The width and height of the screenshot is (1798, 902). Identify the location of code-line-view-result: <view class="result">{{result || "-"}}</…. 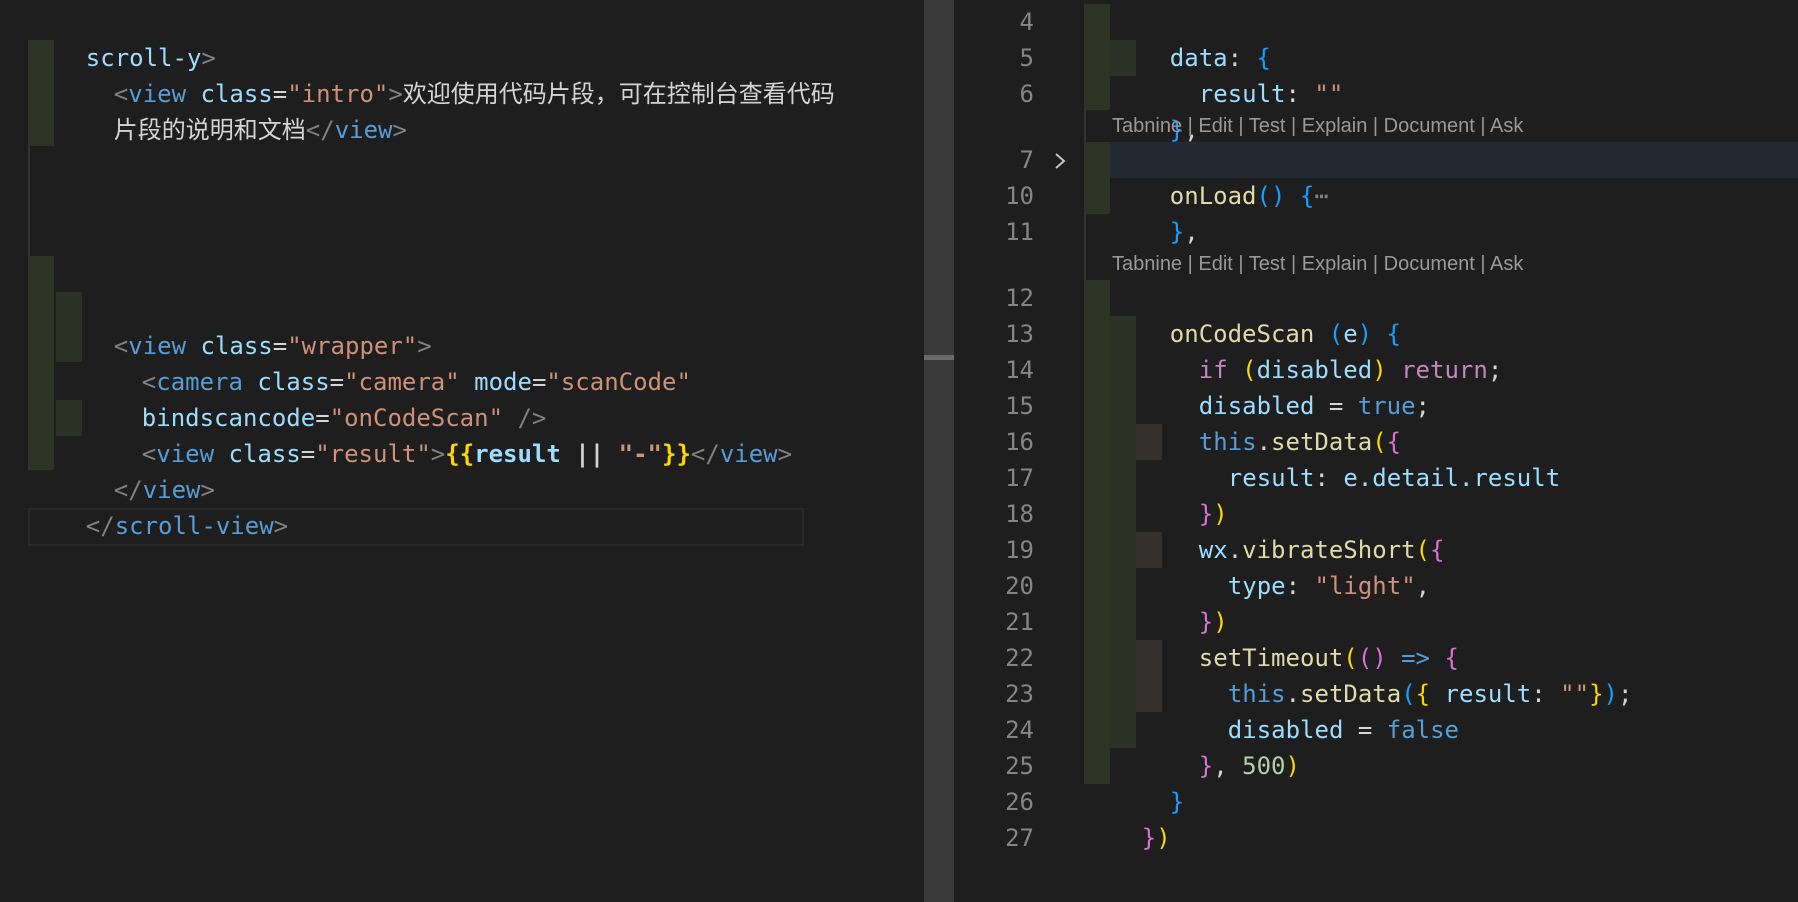
(438, 434).